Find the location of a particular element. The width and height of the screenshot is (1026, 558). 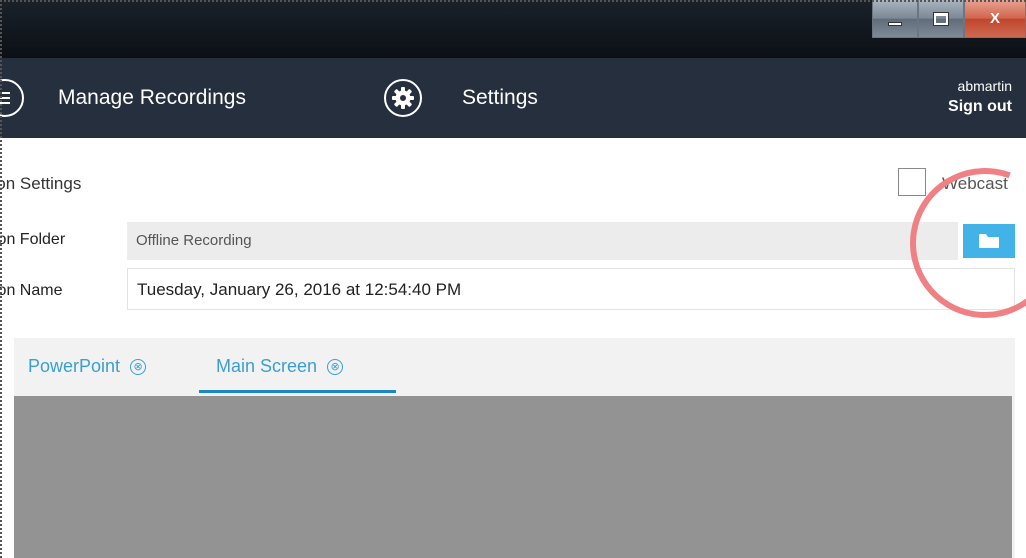

tab-main-screen: Main Screen ⊗ is located at coordinates (280, 366).